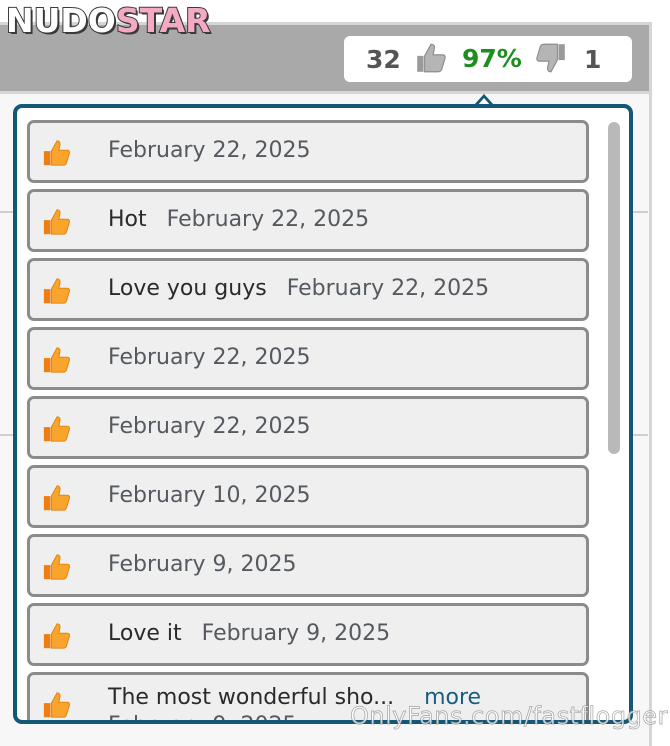 Image resolution: width=670 pixels, height=746 pixels. I want to click on comment-content: Love it February 9, 2025, so click(249, 633).